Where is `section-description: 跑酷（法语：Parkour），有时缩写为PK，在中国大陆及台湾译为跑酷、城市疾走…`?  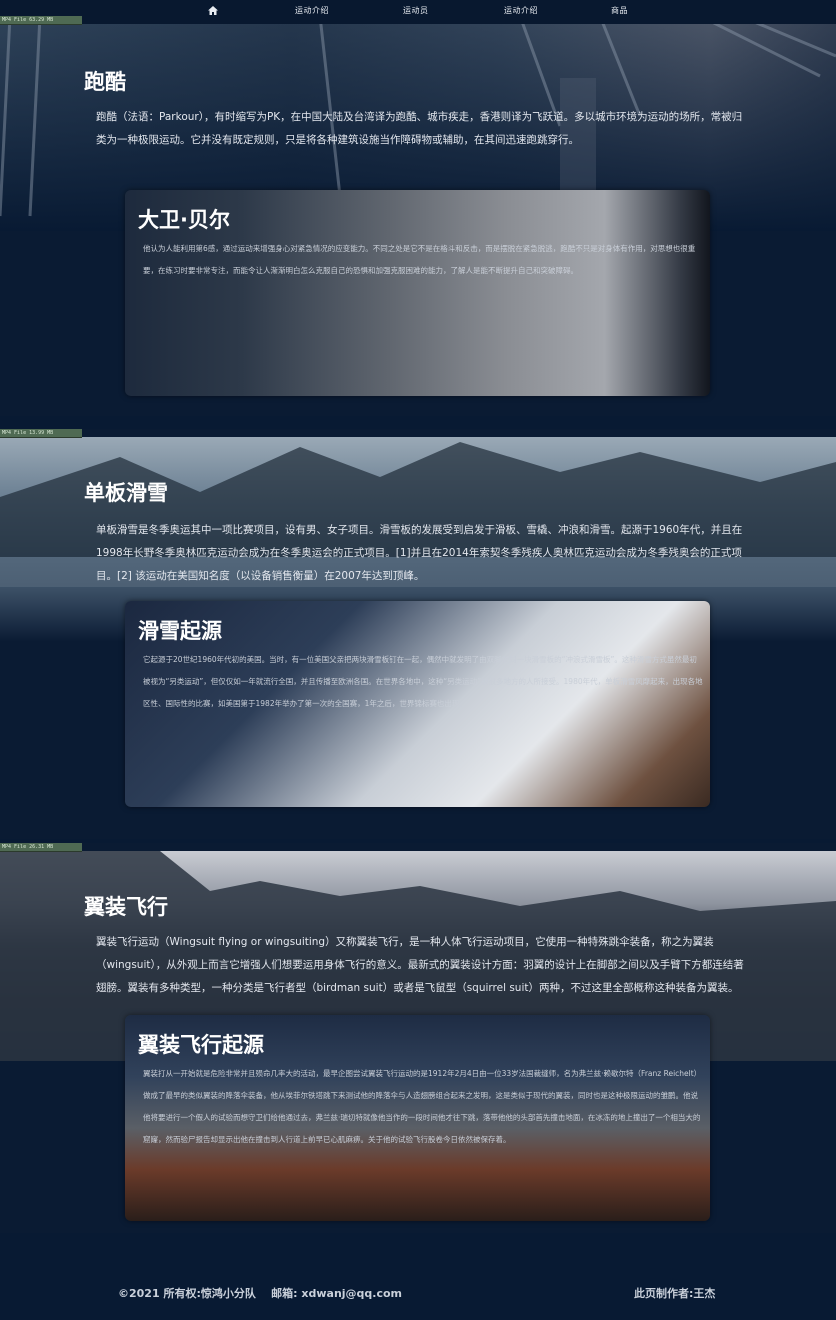
section-description: 跑酷（法语：Parkour），有时缩写为PK，在中国大陆及台湾译为跑酷、城市疾走… is located at coordinates (419, 128).